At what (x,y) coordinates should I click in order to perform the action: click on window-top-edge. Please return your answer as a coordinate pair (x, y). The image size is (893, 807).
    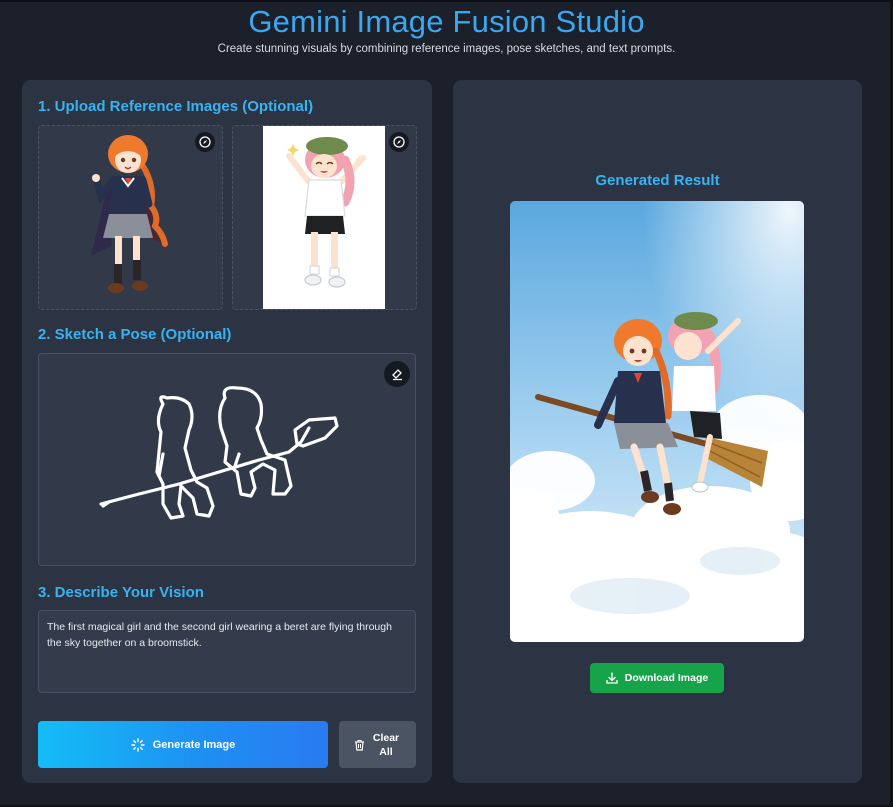
    Looking at the image, I should click on (446, 1).